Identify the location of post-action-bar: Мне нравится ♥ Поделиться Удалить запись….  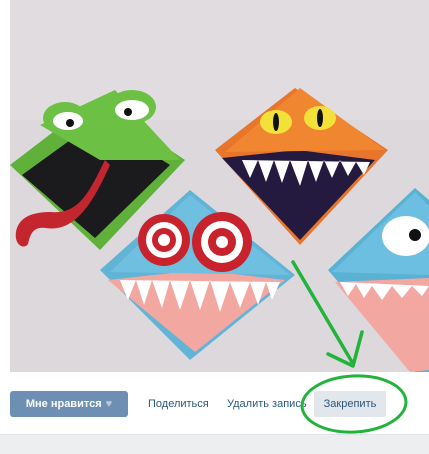
(214, 403).